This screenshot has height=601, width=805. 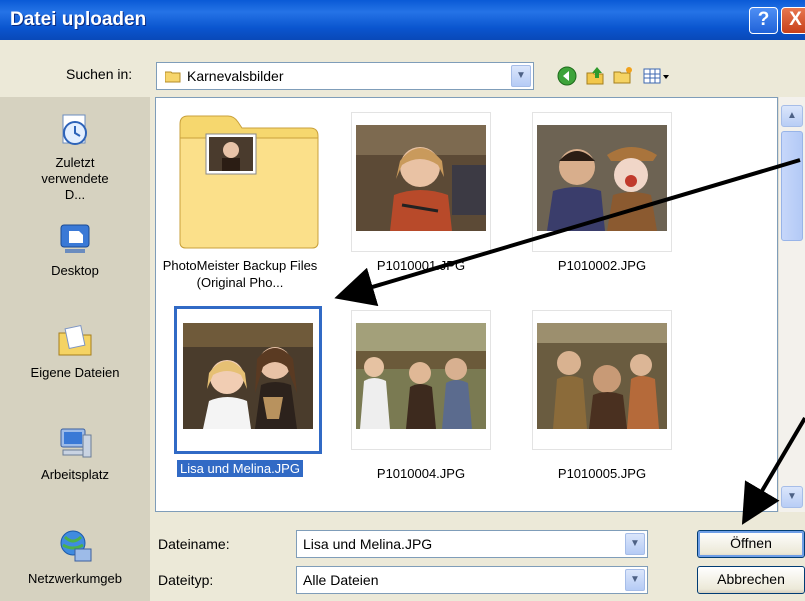 What do you see at coordinates (567, 76) in the screenshot?
I see `back-icon` at bounding box center [567, 76].